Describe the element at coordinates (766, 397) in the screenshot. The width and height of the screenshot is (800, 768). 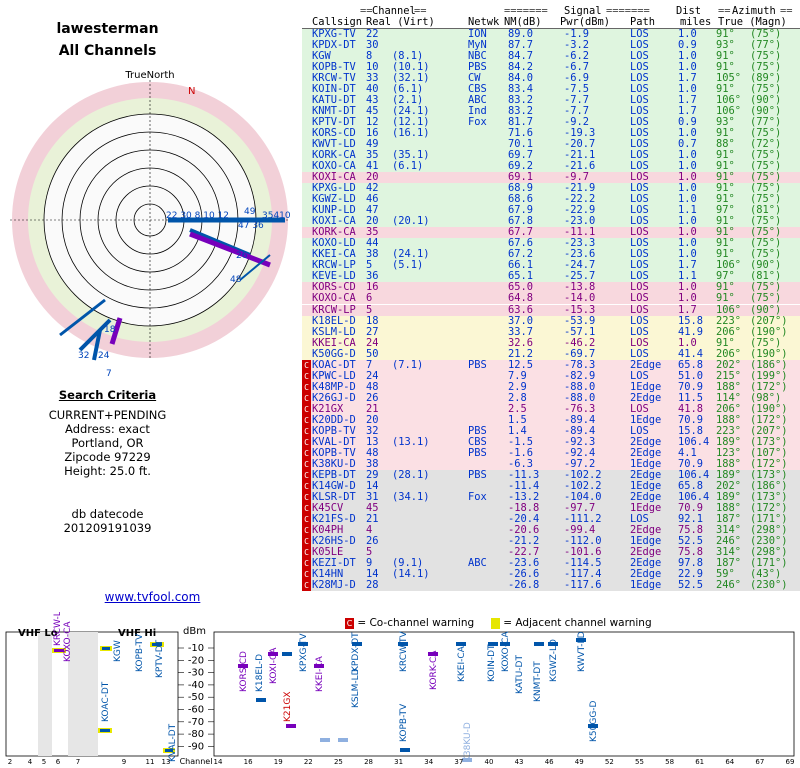
I see `row-magn: (98°)` at that location.